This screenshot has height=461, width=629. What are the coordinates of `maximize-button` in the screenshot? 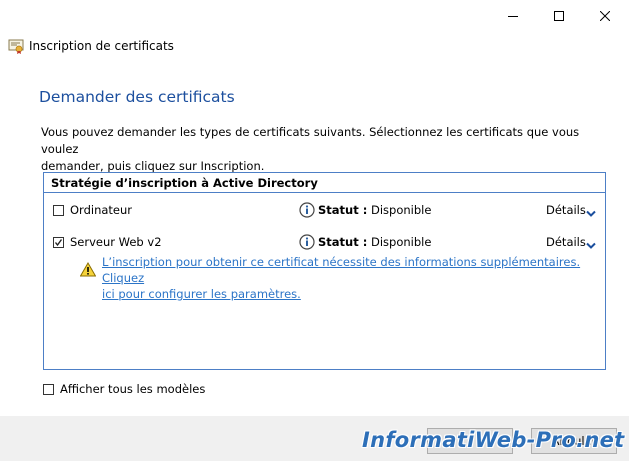 It's located at (559, 16).